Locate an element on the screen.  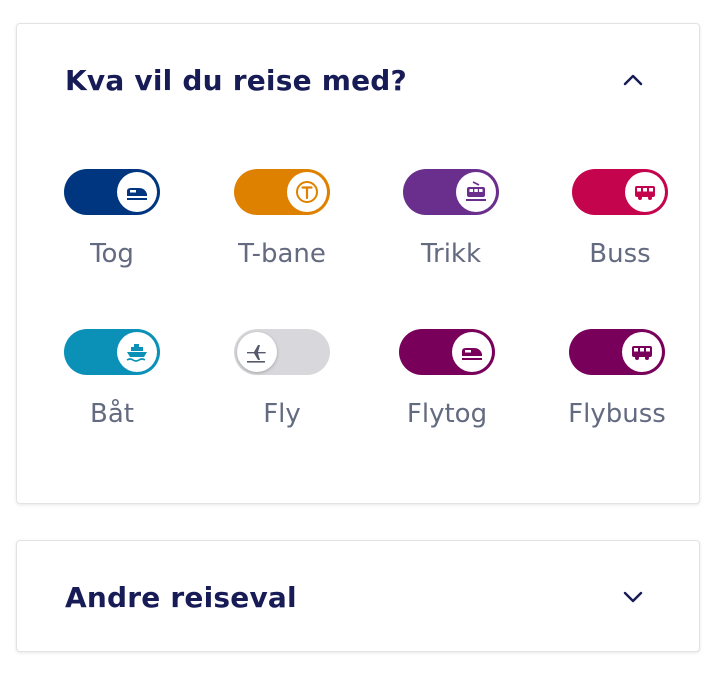
mode-label: Buss is located at coordinates (620, 254).